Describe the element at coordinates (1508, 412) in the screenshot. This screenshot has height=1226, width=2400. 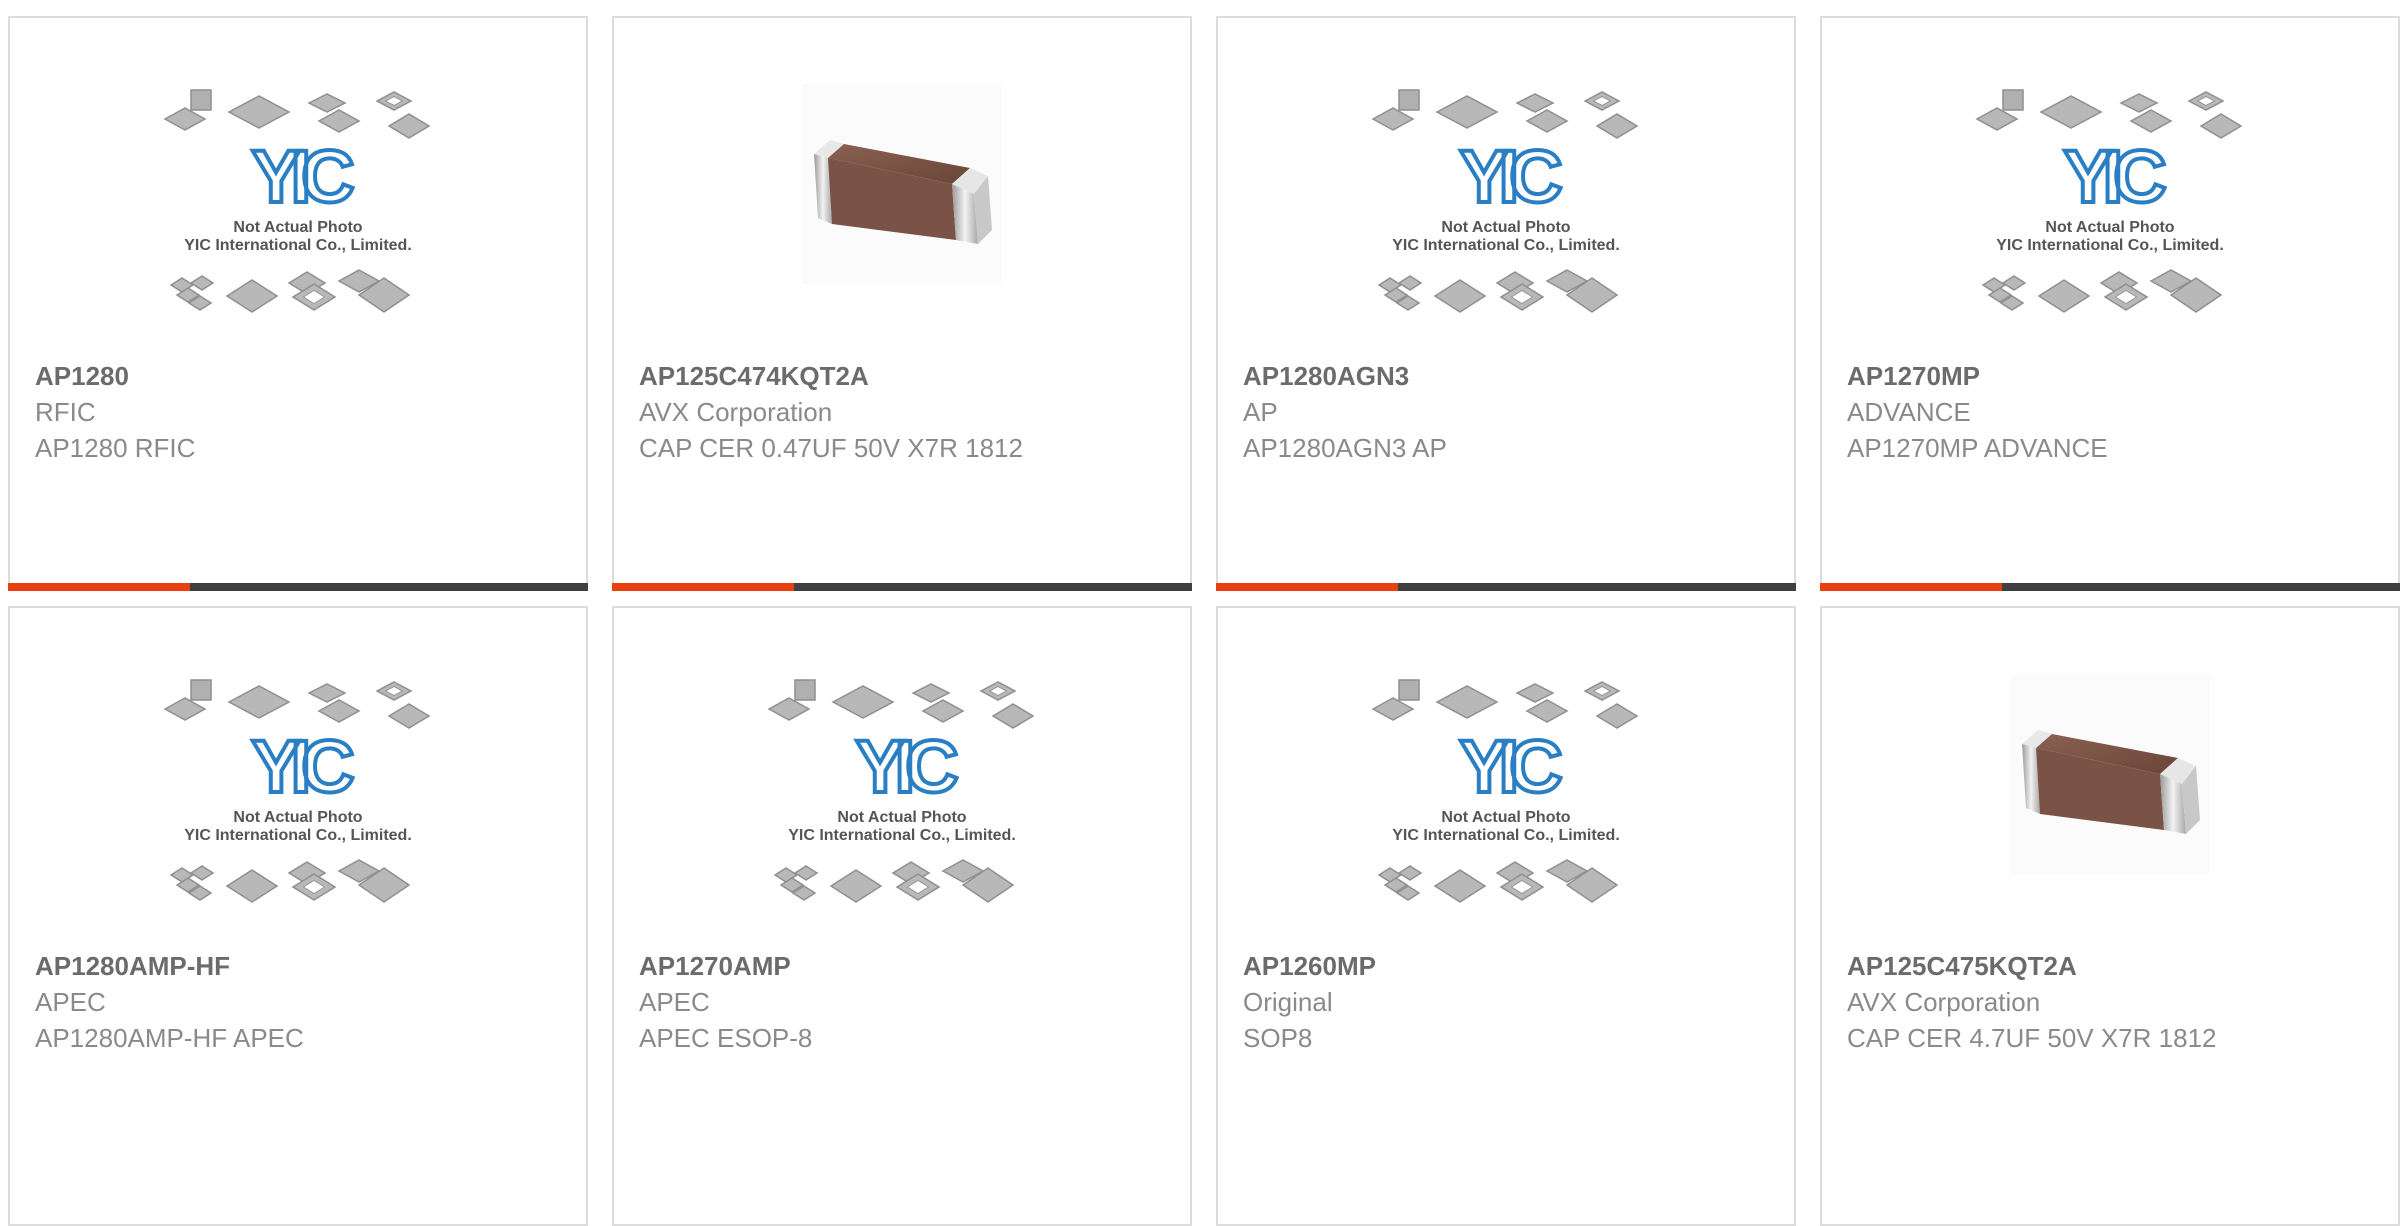
I see `product-info: AP1280AGN3 AP AP1280AGN3 AP` at that location.